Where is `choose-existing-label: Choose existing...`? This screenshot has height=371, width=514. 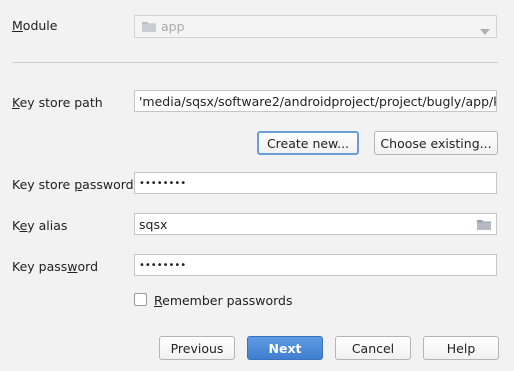
choose-existing-label: Choose existing... is located at coordinates (436, 143).